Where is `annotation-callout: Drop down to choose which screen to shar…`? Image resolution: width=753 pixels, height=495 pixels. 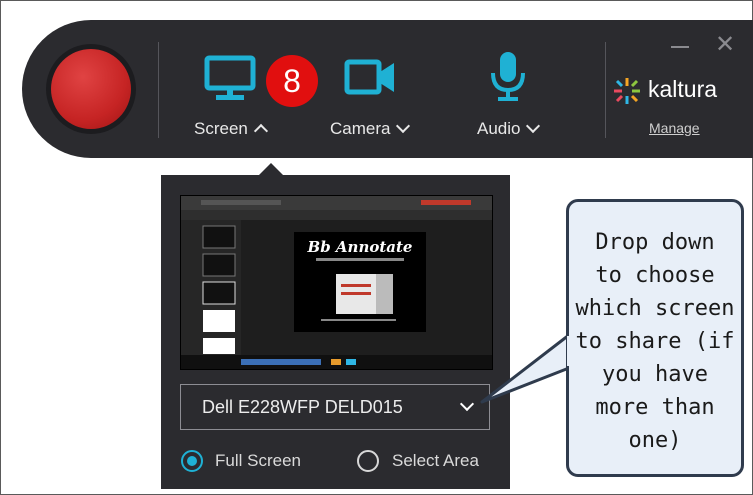 annotation-callout: Drop down to choose which screen to shar… is located at coordinates (655, 338).